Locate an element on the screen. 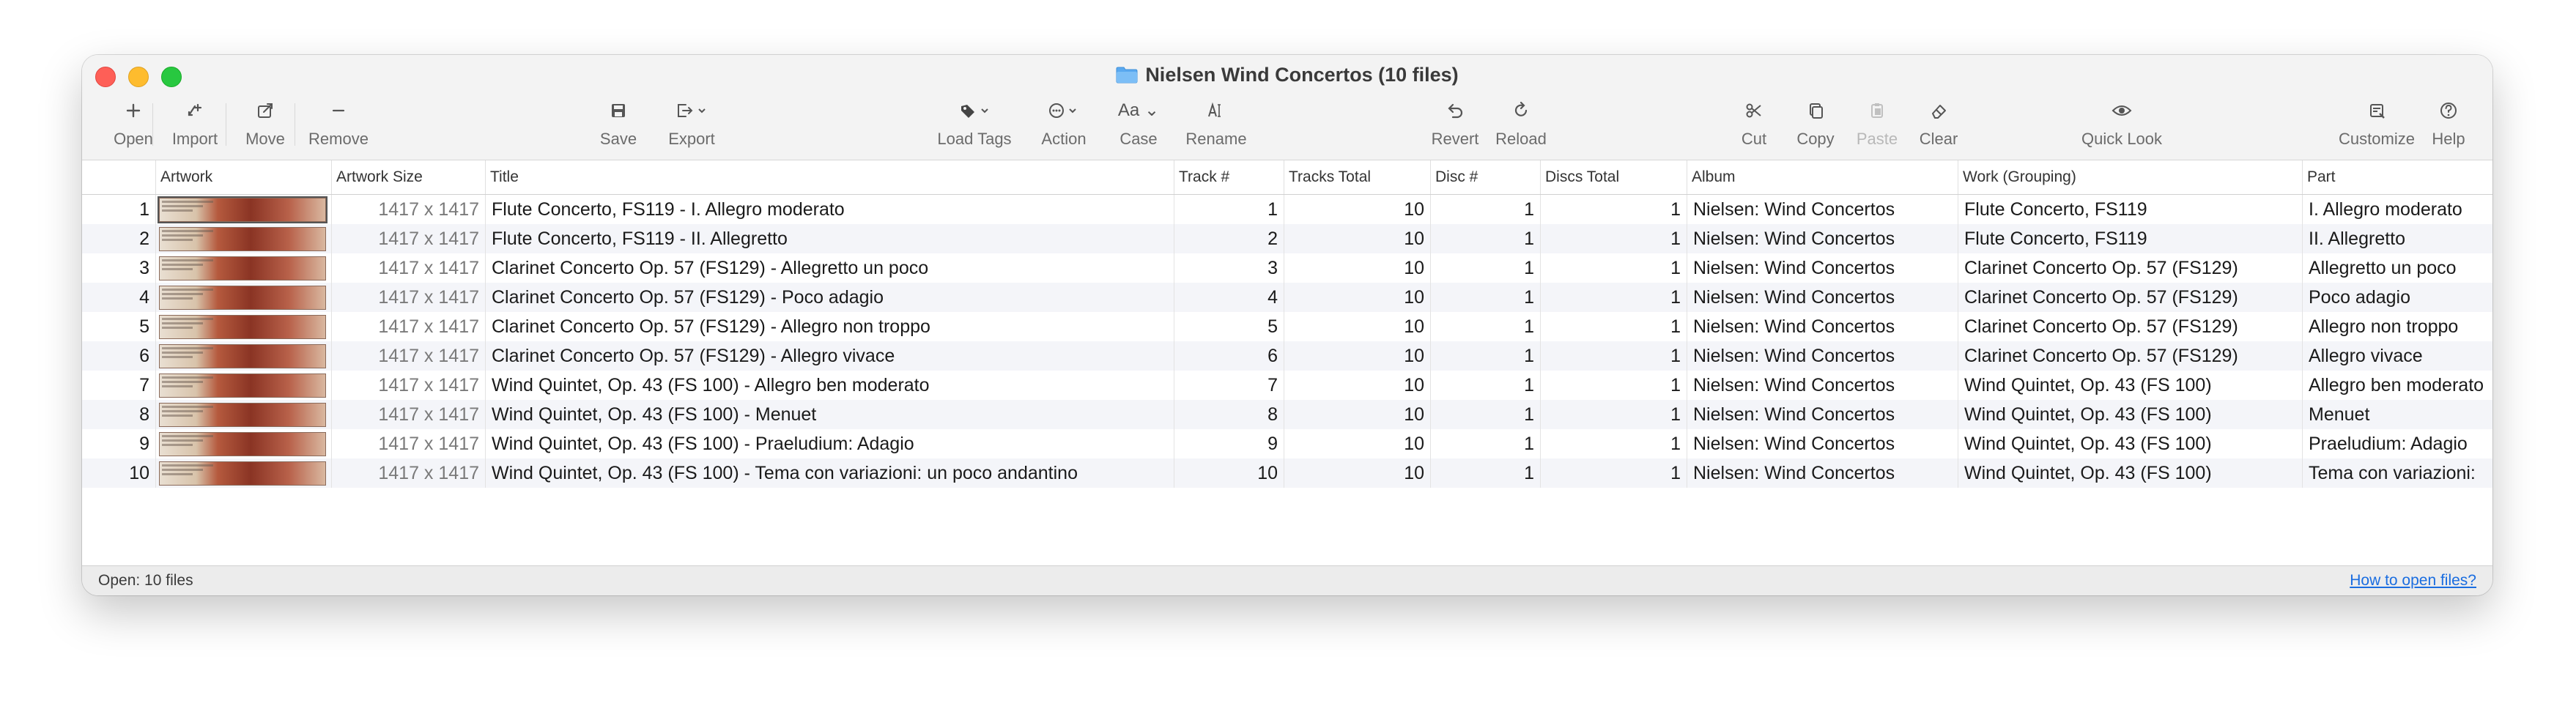 The width and height of the screenshot is (2576, 706). header-discs-total: Discs Total is located at coordinates (1613, 177).